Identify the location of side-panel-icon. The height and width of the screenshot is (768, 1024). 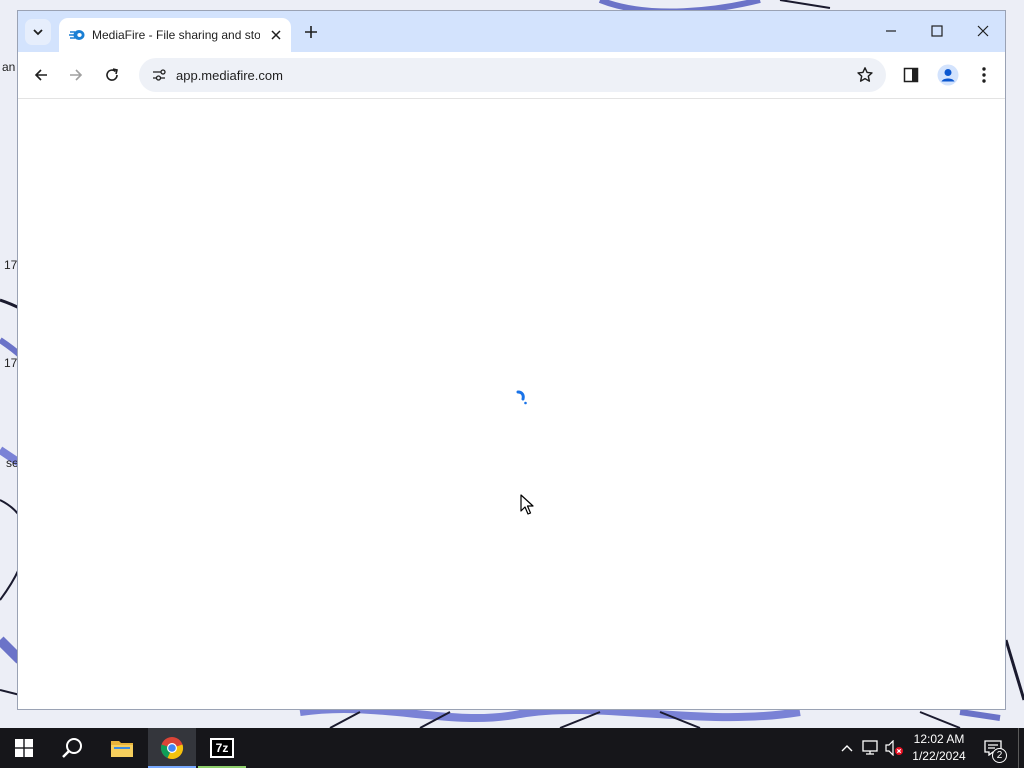
(911, 75).